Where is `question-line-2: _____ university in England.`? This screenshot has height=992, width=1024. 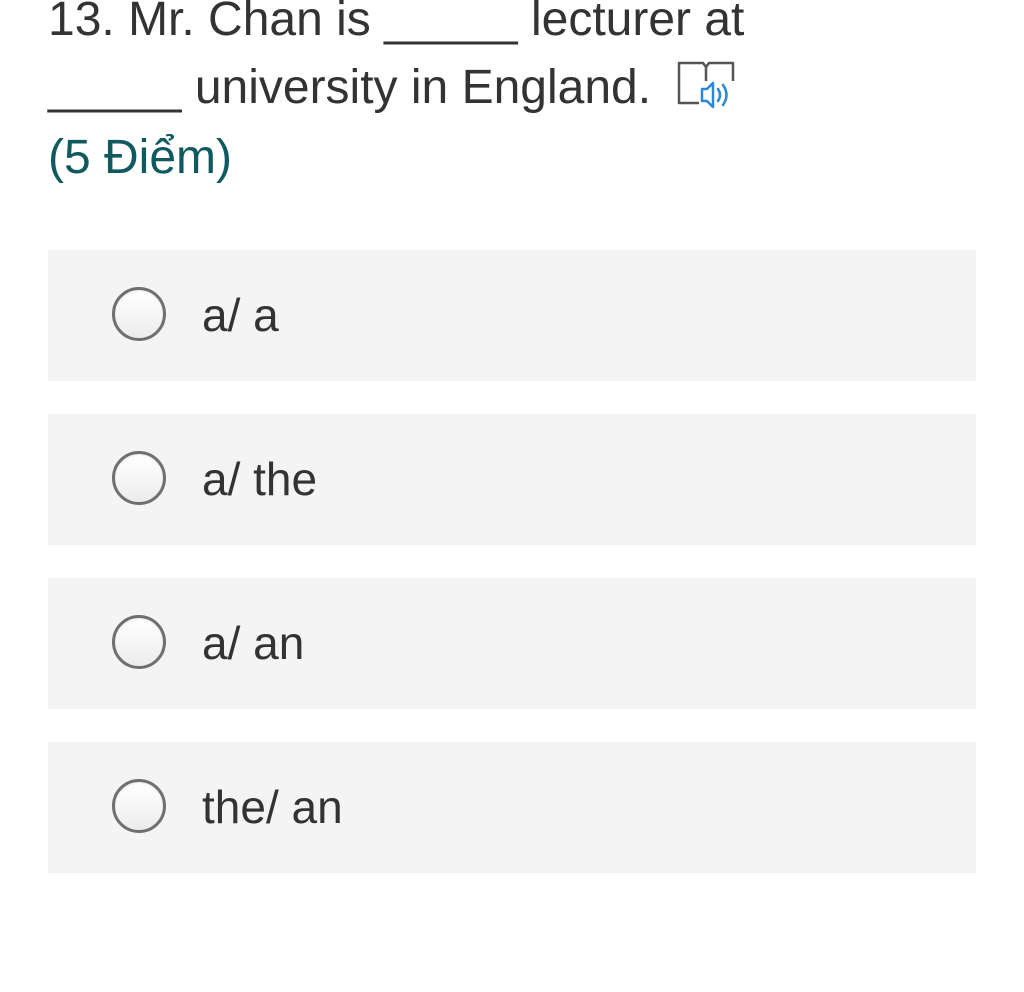 question-line-2: _____ university in England. is located at coordinates (350, 87).